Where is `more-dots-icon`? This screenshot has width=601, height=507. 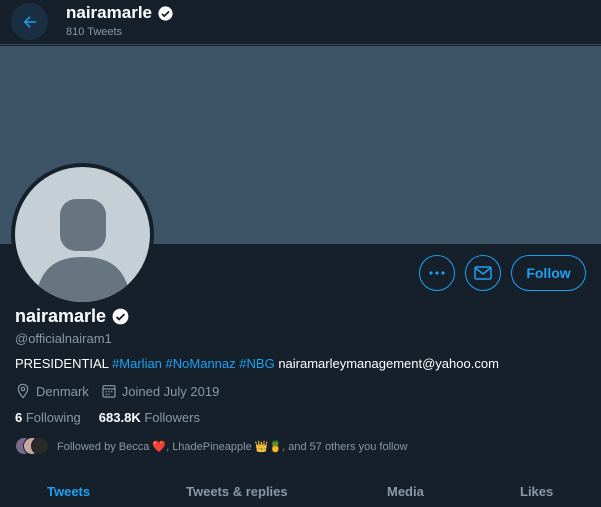
more-dots-icon is located at coordinates (437, 273).